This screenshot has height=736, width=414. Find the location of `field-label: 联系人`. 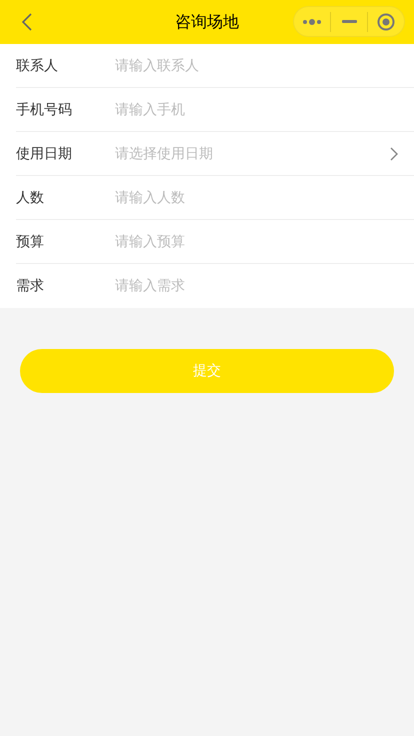

field-label: 联系人 is located at coordinates (37, 65).